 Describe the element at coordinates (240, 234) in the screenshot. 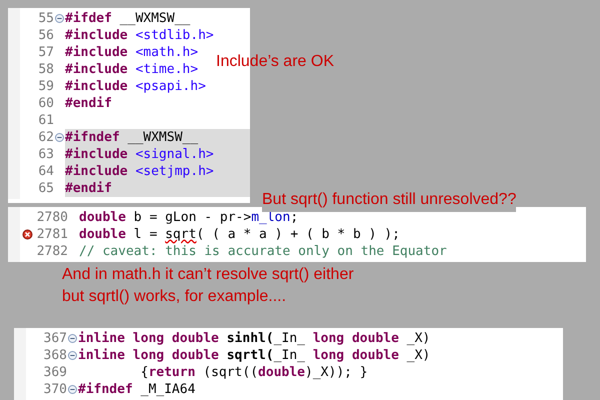

I see `code-line: double l = sqrt( ( a * a ) + ( b * b ) );` at that location.